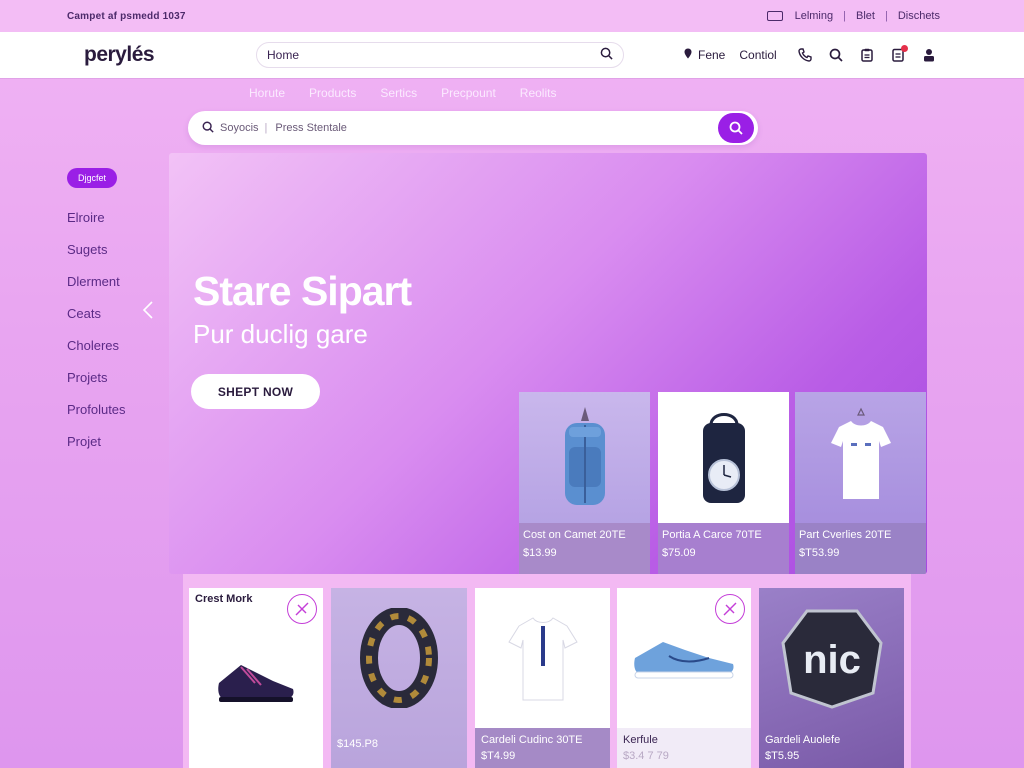 The image size is (1024, 768). Describe the element at coordinates (542, 748) in the screenshot. I see `product-info: Cardeli Cudinc 30TE $T4.99` at that location.